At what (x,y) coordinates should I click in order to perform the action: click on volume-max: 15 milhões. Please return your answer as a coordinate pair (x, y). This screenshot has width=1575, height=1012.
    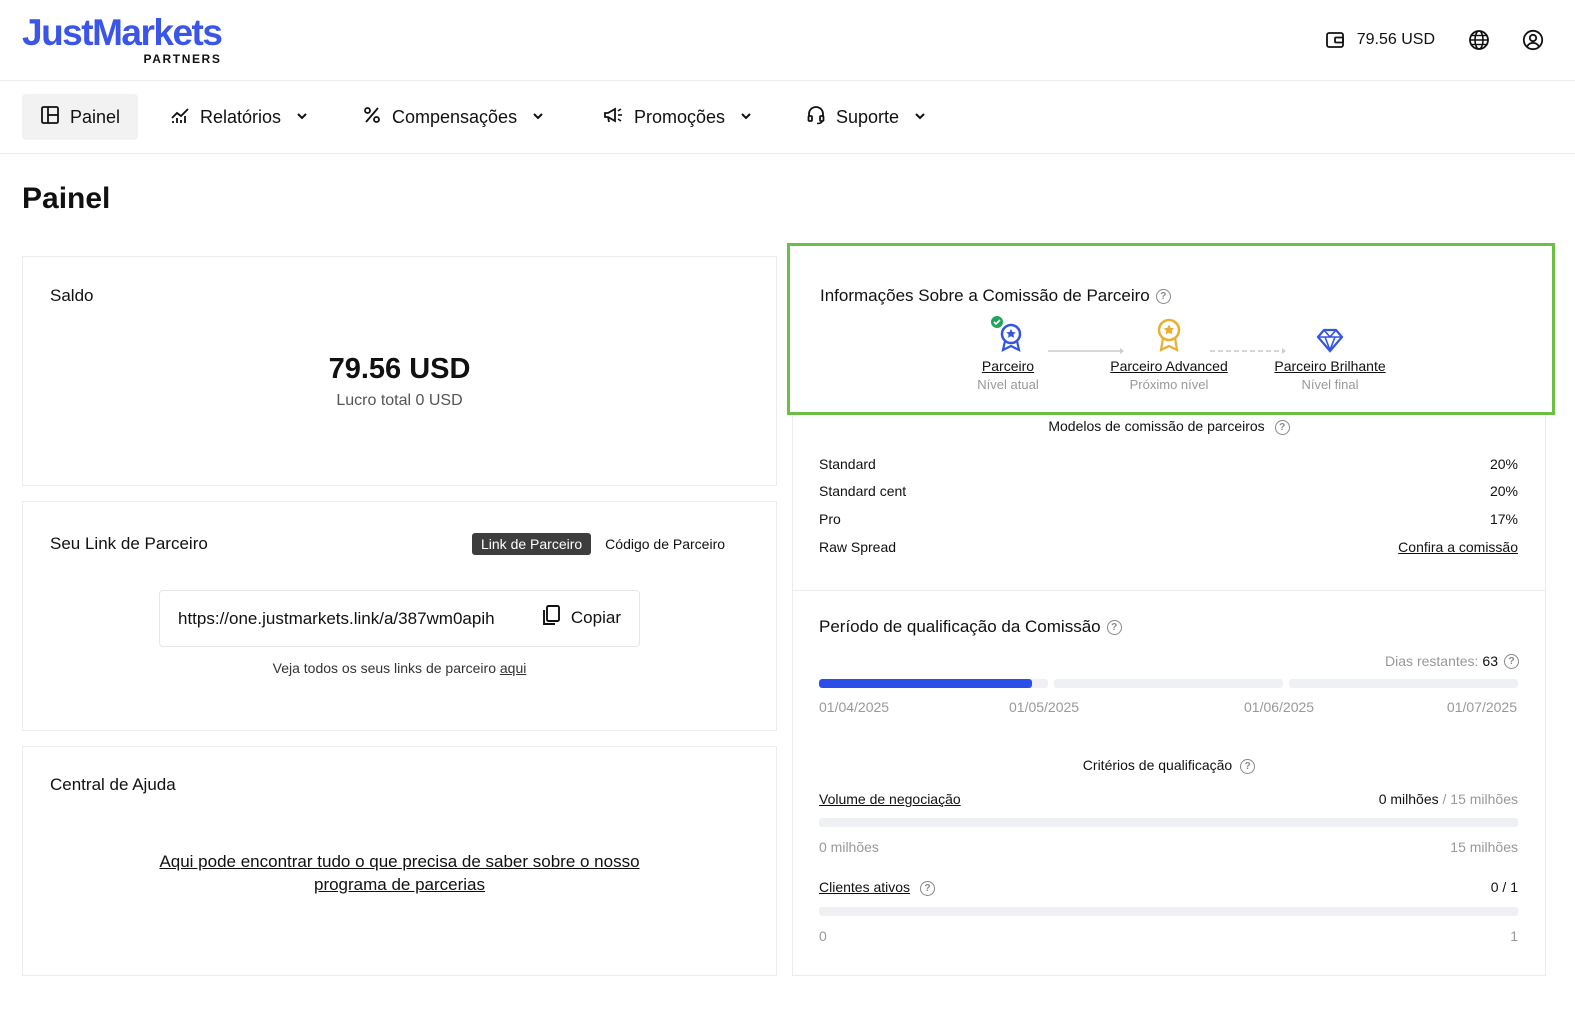
    Looking at the image, I should click on (1484, 847).